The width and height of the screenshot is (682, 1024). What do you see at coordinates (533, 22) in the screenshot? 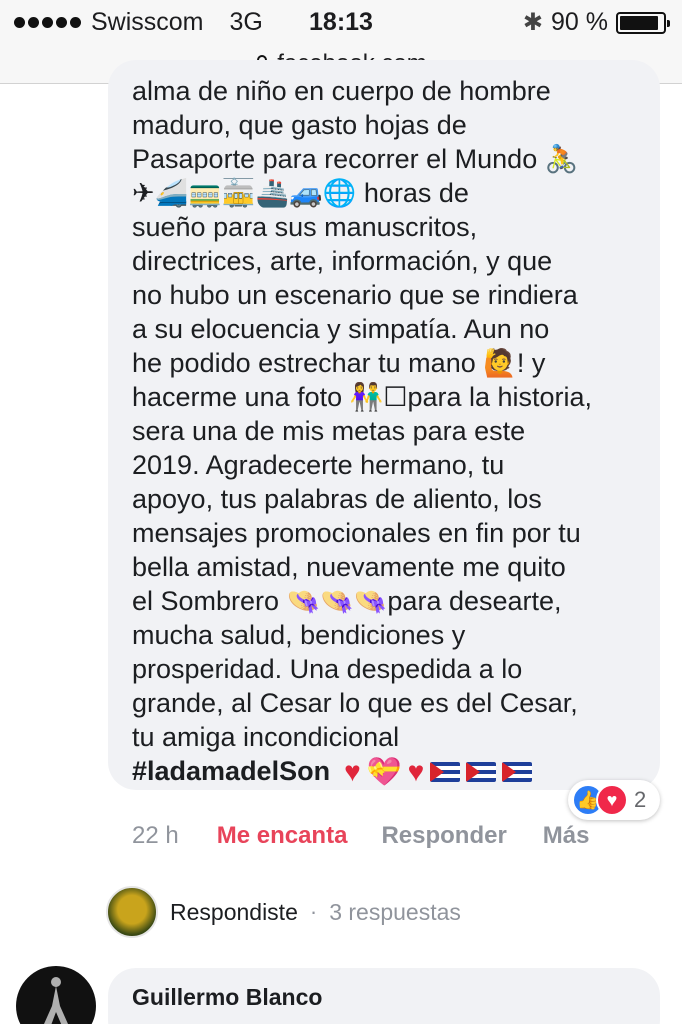
I see `bluetooth-icon: ✱` at bounding box center [533, 22].